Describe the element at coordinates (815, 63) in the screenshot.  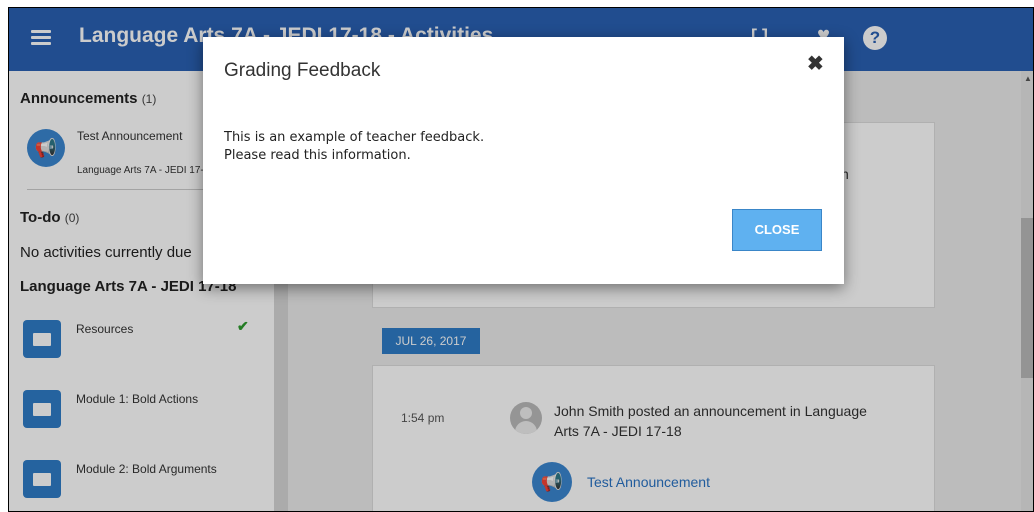
I see `close-icon: ✖` at that location.